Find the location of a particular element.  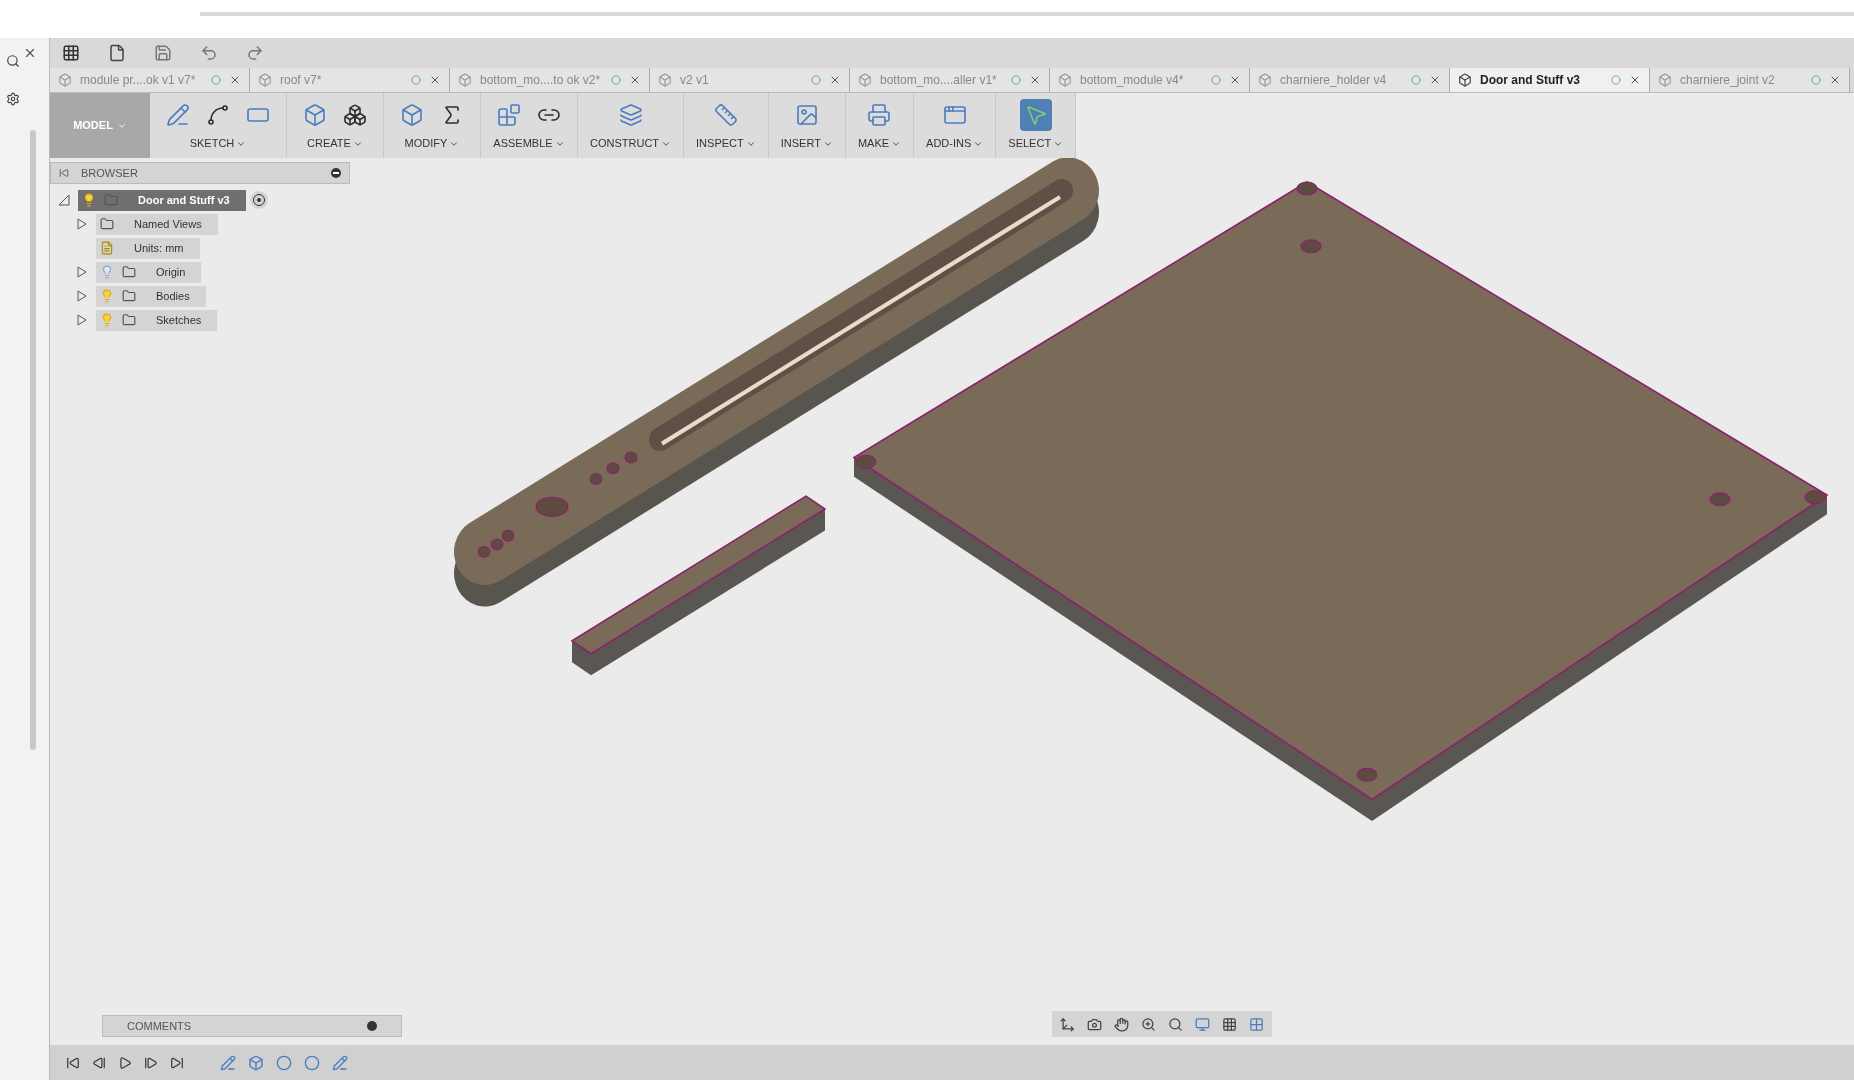

tab-label: bottom_module v4* is located at coordinates (1132, 80).